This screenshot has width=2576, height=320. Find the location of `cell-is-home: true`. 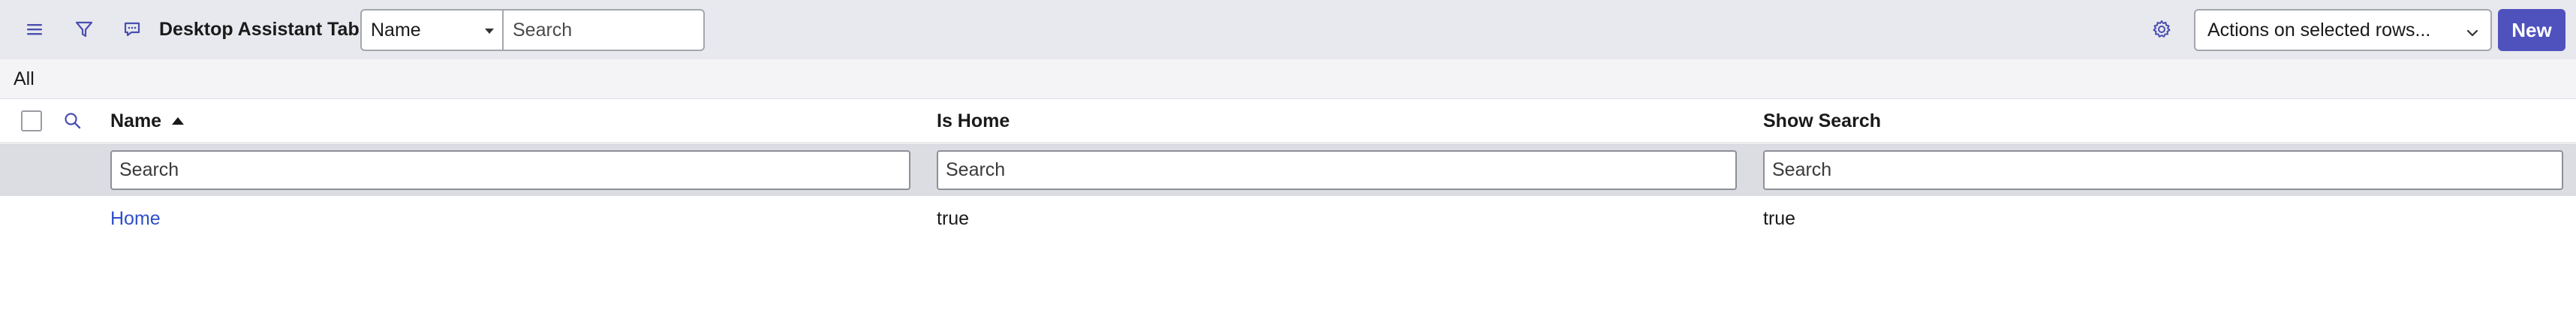

cell-is-home: true is located at coordinates (953, 218).